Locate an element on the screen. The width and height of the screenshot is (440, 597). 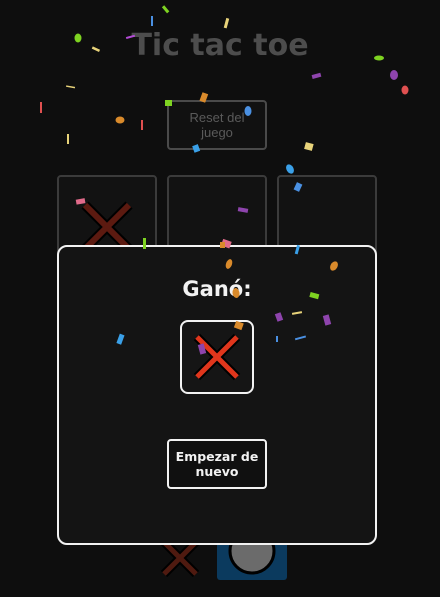
winner-label: Ganó: is located at coordinates (217, 289).